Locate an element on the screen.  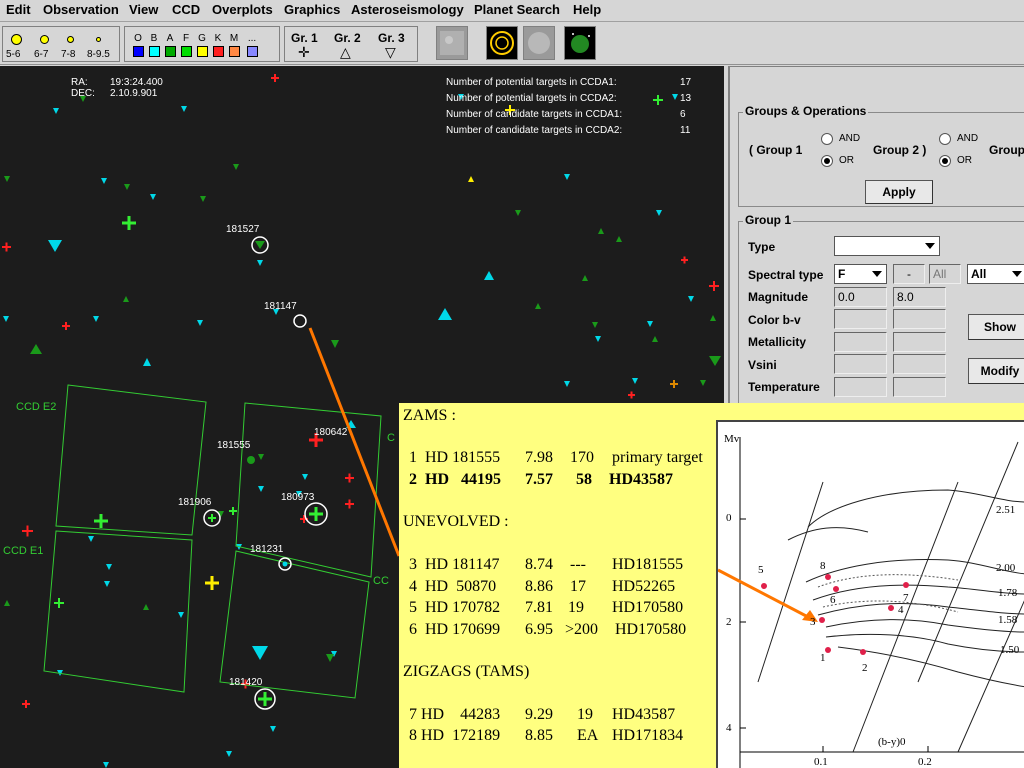
hr-diagram-plot is located at coordinates (870, 602).